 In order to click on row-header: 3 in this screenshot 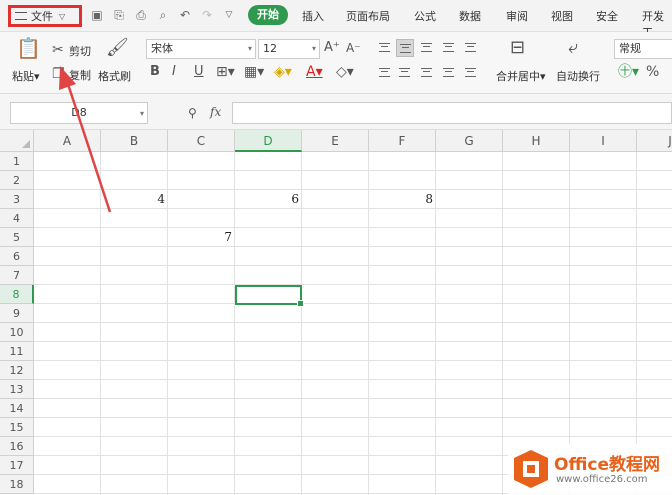, I will do `click(17, 199)`.